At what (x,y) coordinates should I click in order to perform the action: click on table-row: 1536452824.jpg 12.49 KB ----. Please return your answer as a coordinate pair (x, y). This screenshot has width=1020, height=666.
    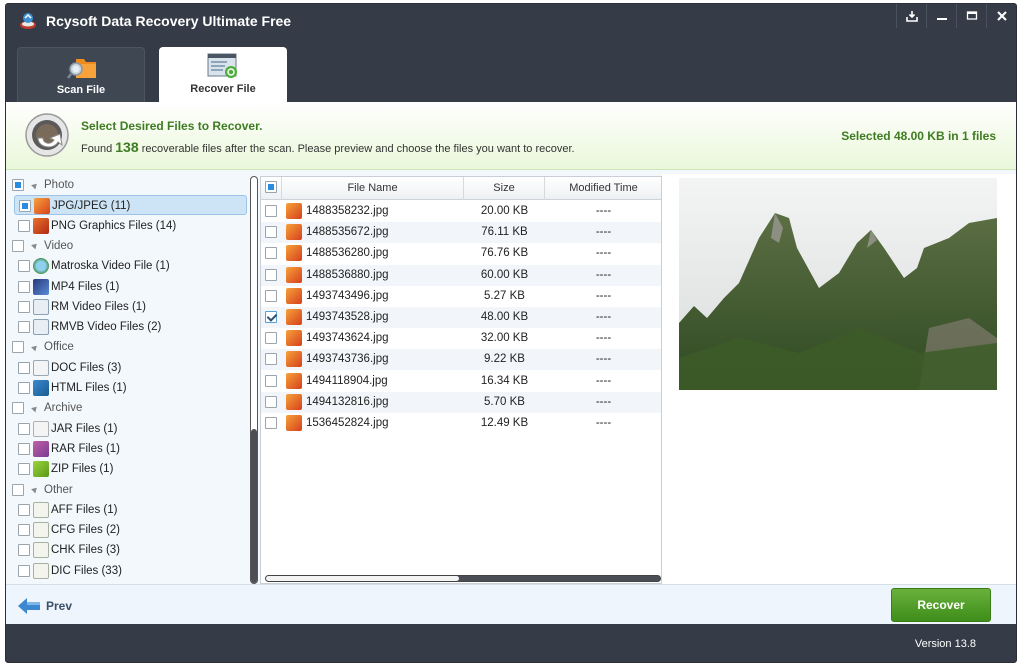
    Looking at the image, I should click on (461, 423).